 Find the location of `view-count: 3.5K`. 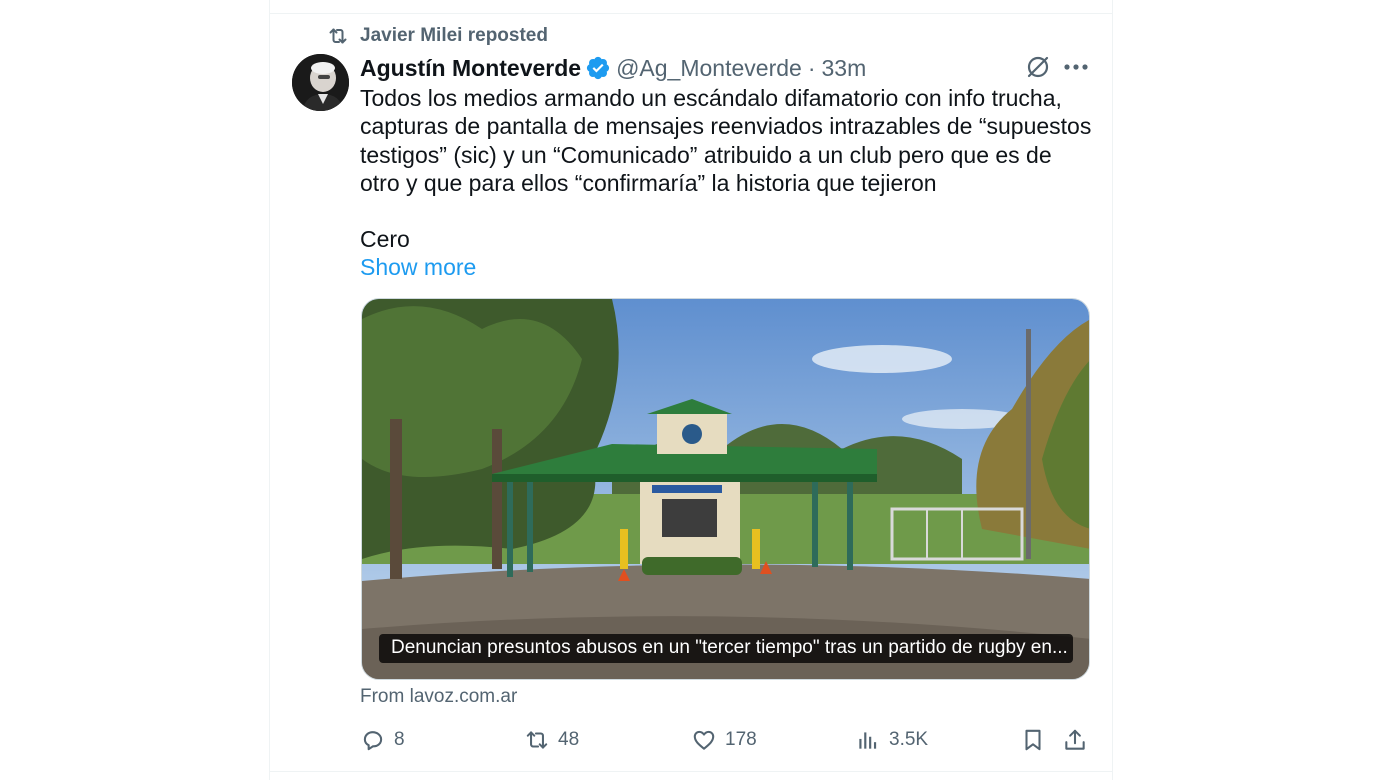

view-count: 3.5K is located at coordinates (909, 739).